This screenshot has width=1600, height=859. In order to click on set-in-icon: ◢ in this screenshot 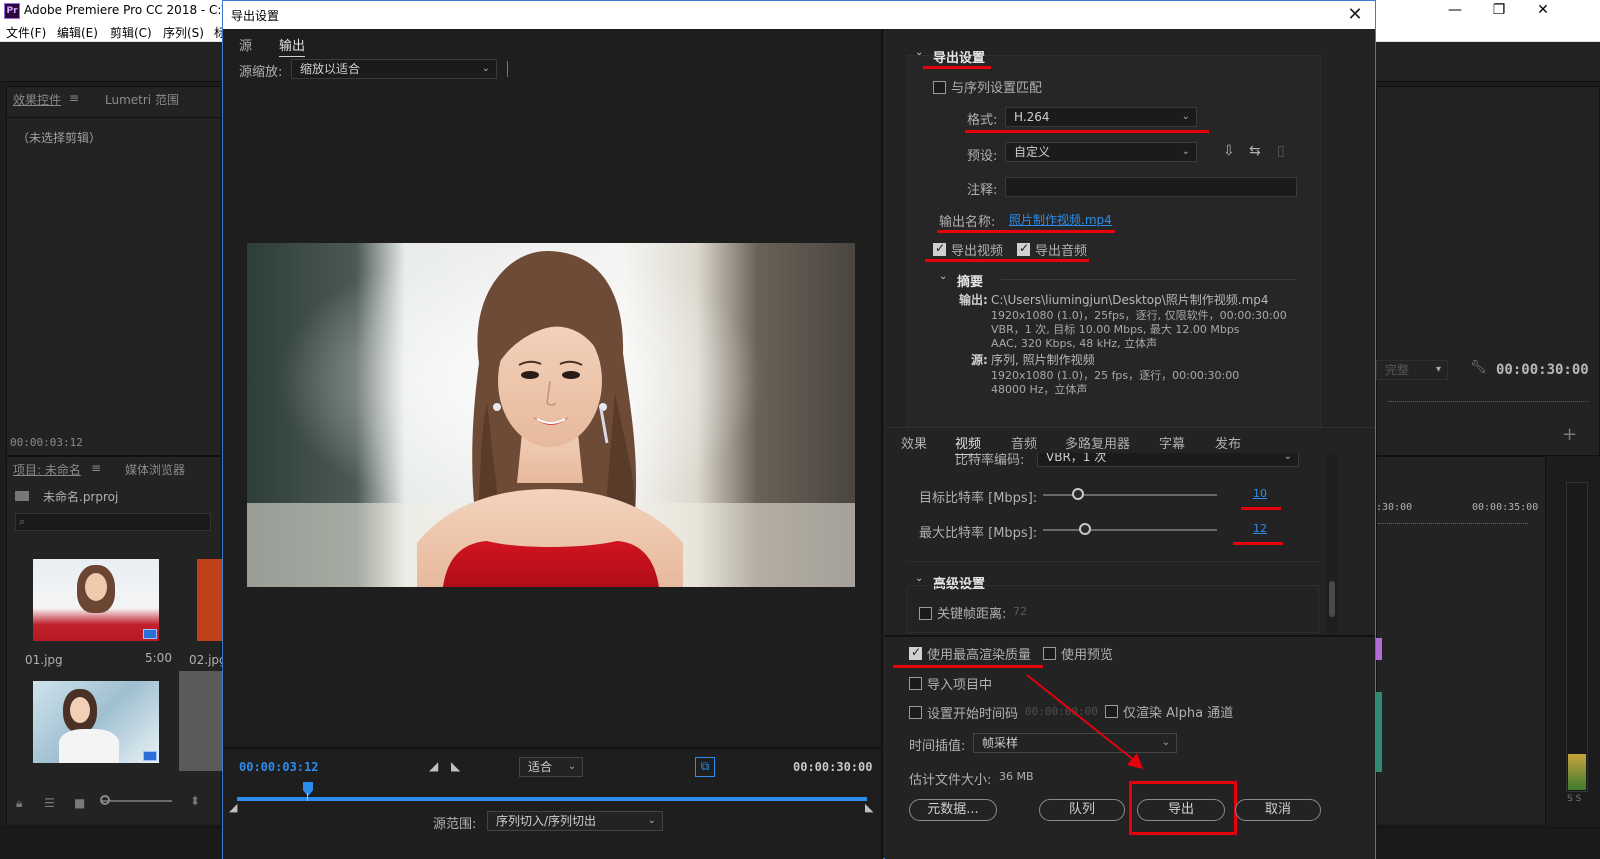, I will do `click(433, 766)`.